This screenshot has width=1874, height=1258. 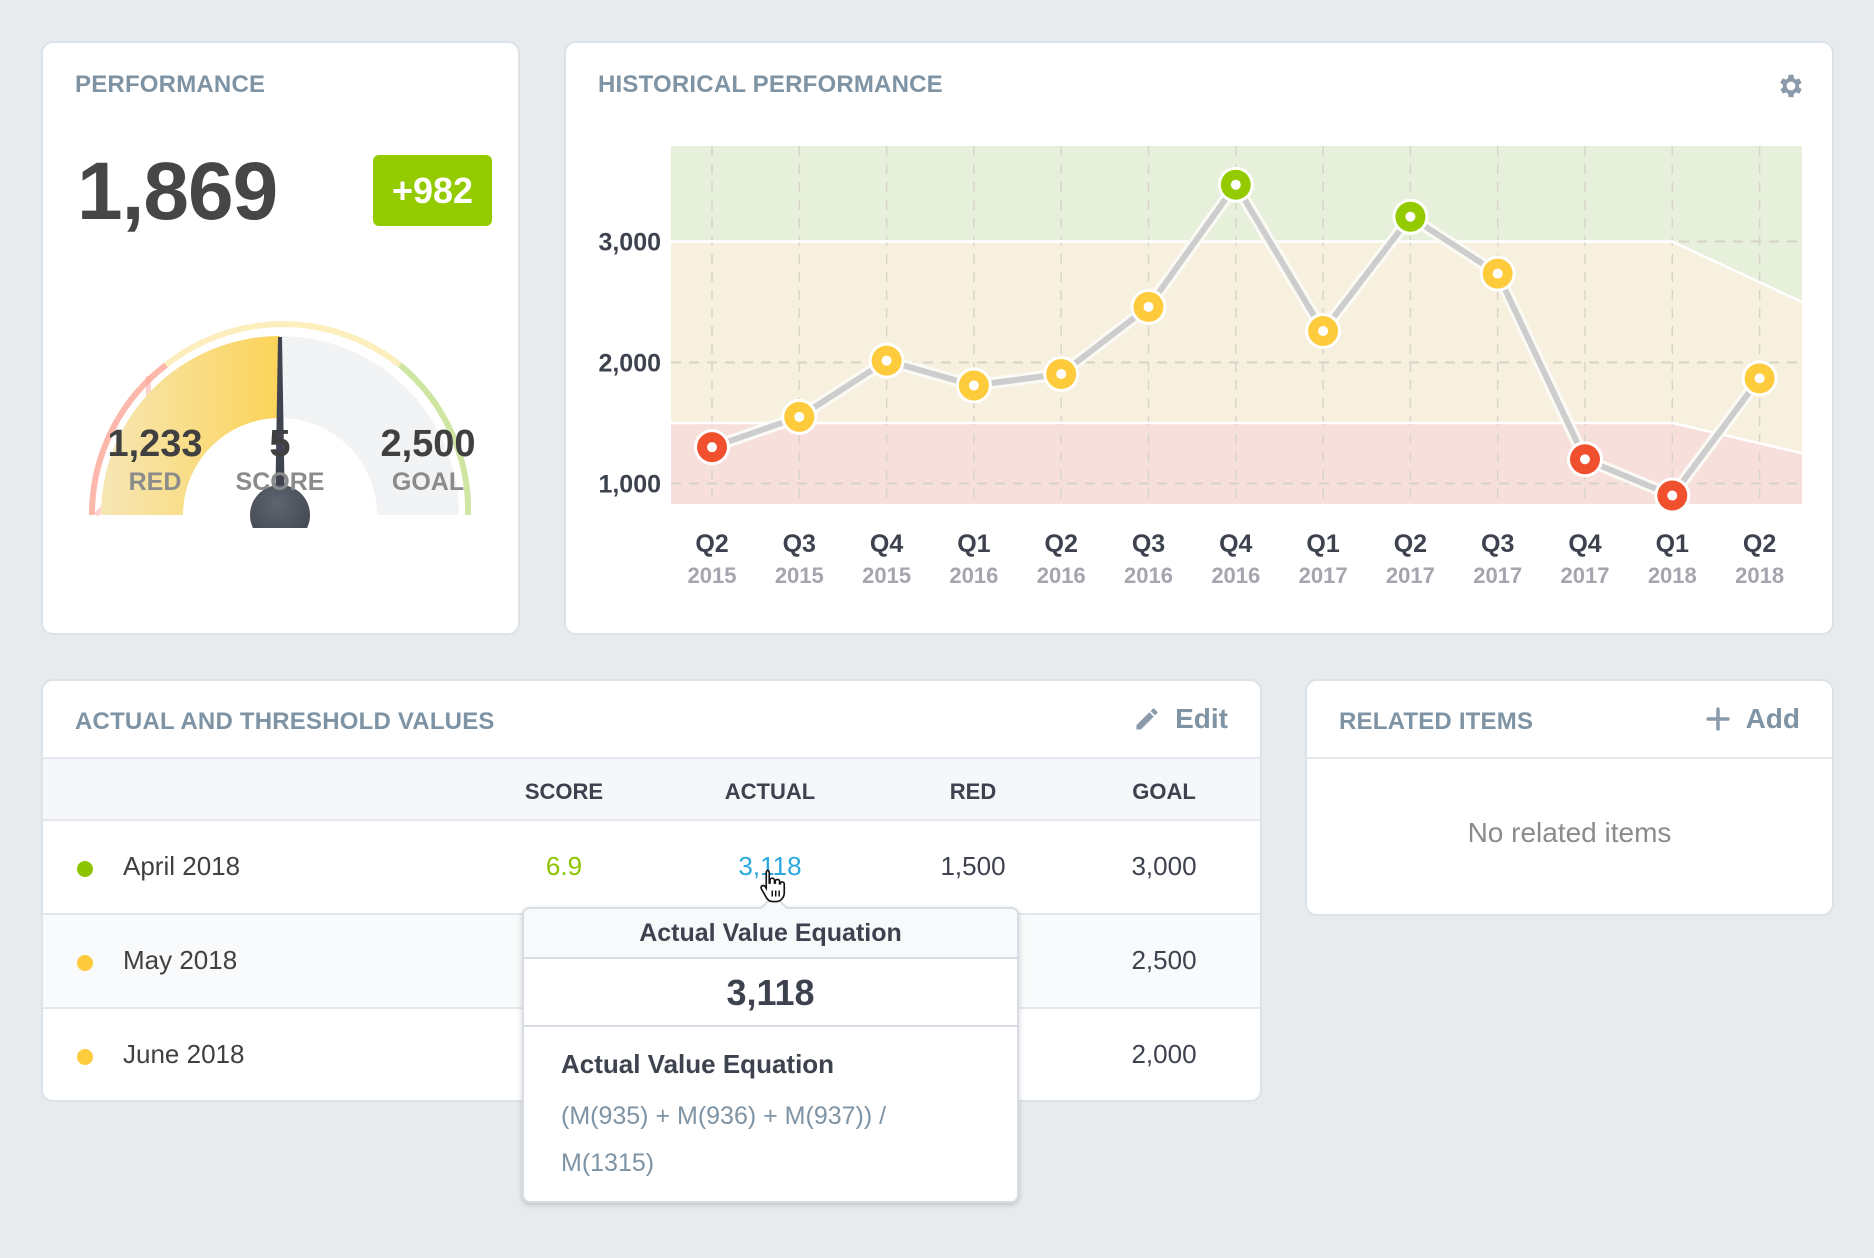 What do you see at coordinates (629, 484) in the screenshot?
I see `y-tick-label: 1,000` at bounding box center [629, 484].